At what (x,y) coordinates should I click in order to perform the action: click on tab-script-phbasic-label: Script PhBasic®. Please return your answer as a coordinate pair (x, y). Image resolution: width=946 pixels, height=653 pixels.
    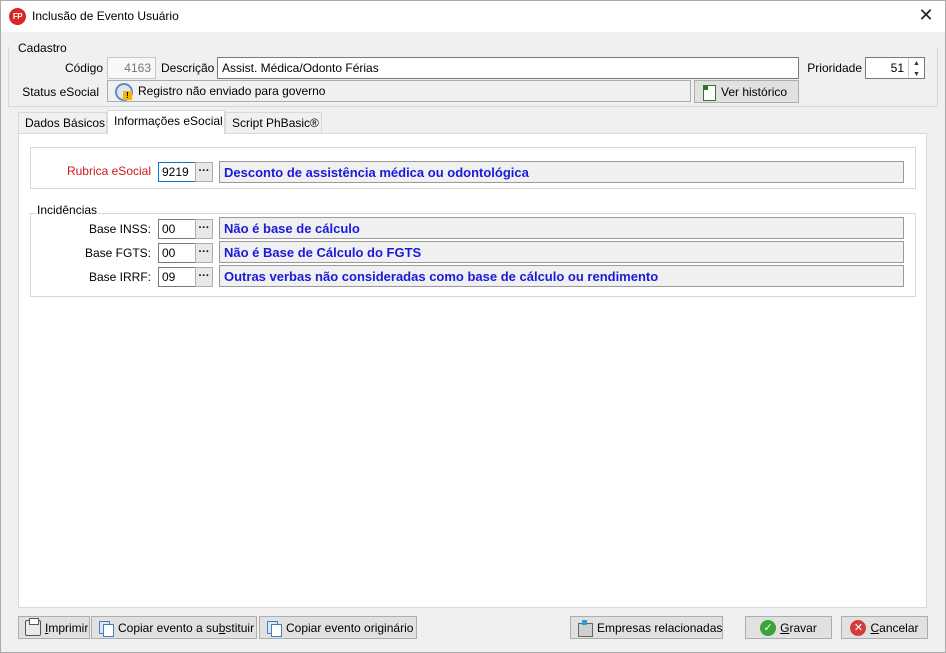
    Looking at the image, I should click on (275, 123).